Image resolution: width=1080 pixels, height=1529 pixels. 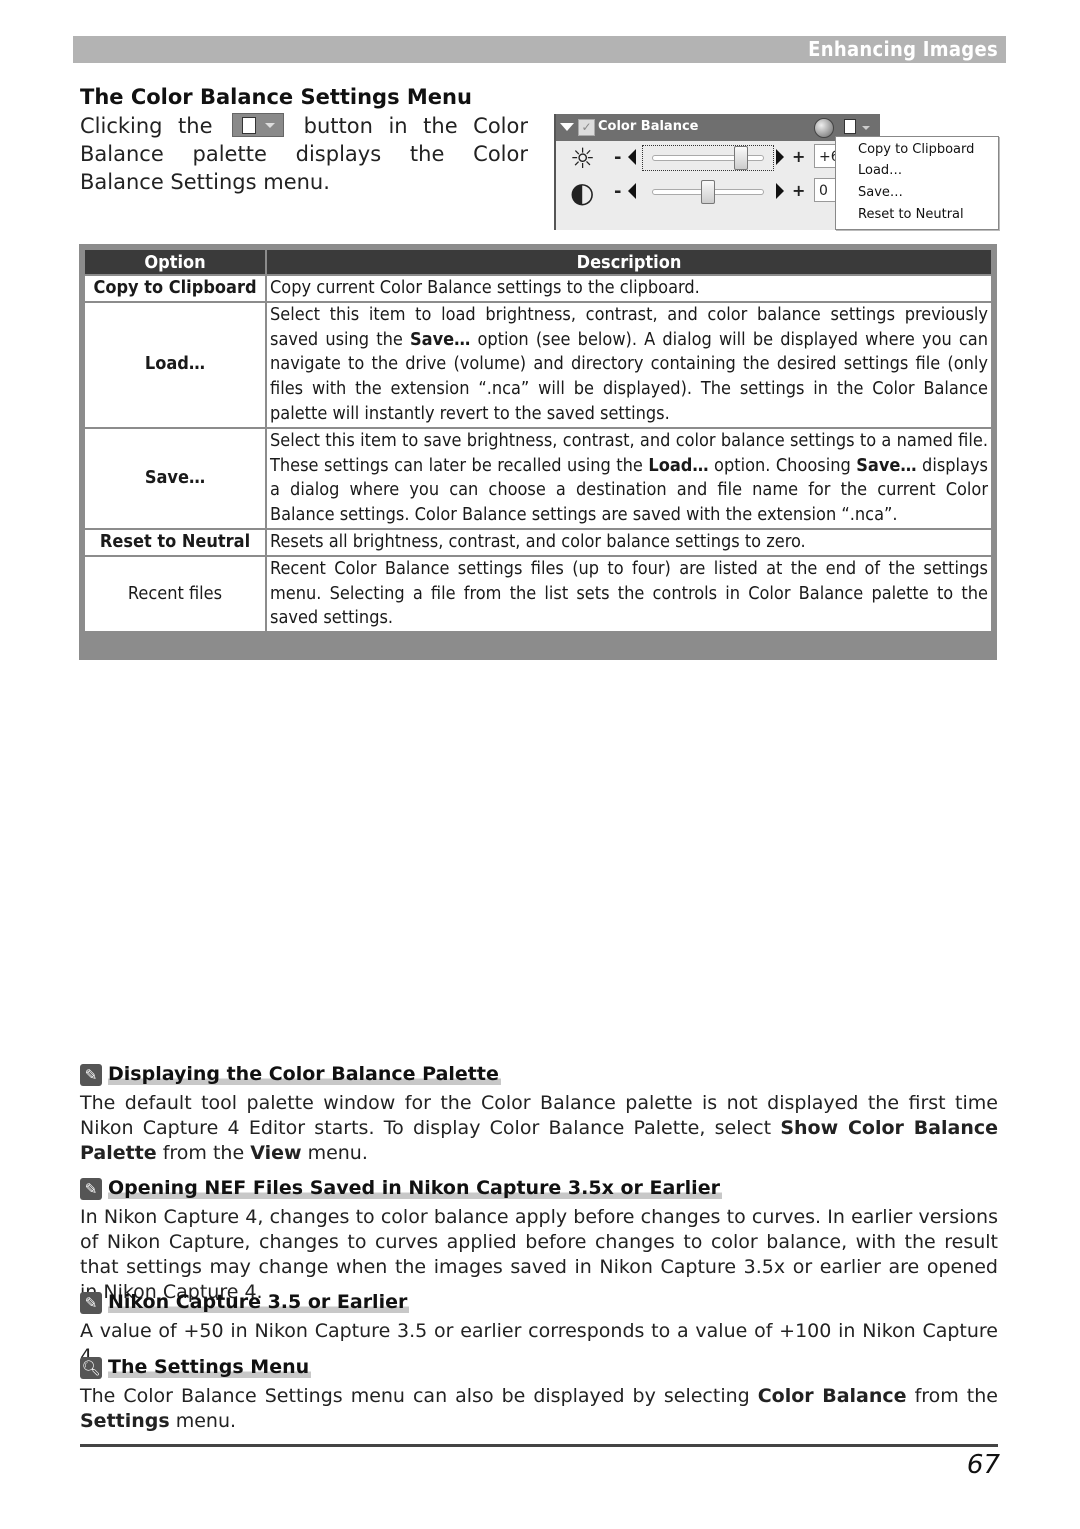 I want to click on contrast-half-circle-icon: ◐, so click(x=582, y=192).